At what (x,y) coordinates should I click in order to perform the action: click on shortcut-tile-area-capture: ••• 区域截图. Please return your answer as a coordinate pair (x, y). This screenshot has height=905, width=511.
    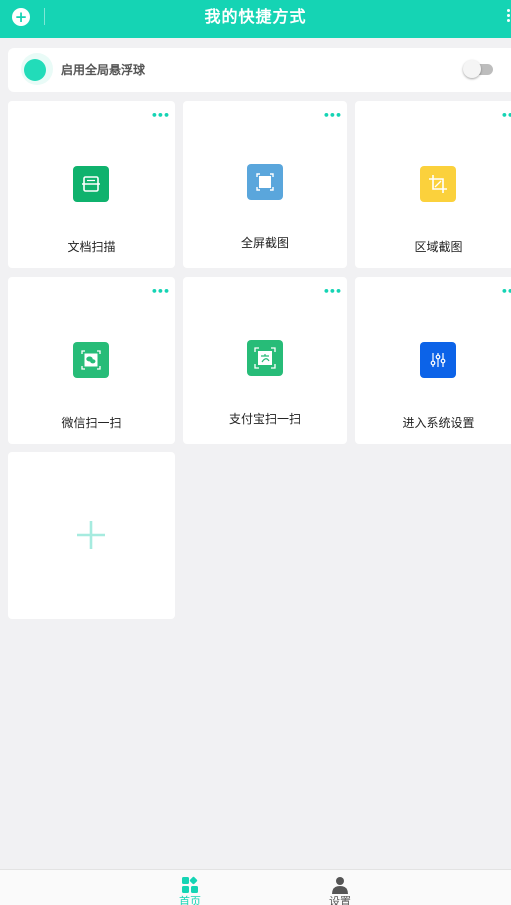
    Looking at the image, I should click on (433, 184).